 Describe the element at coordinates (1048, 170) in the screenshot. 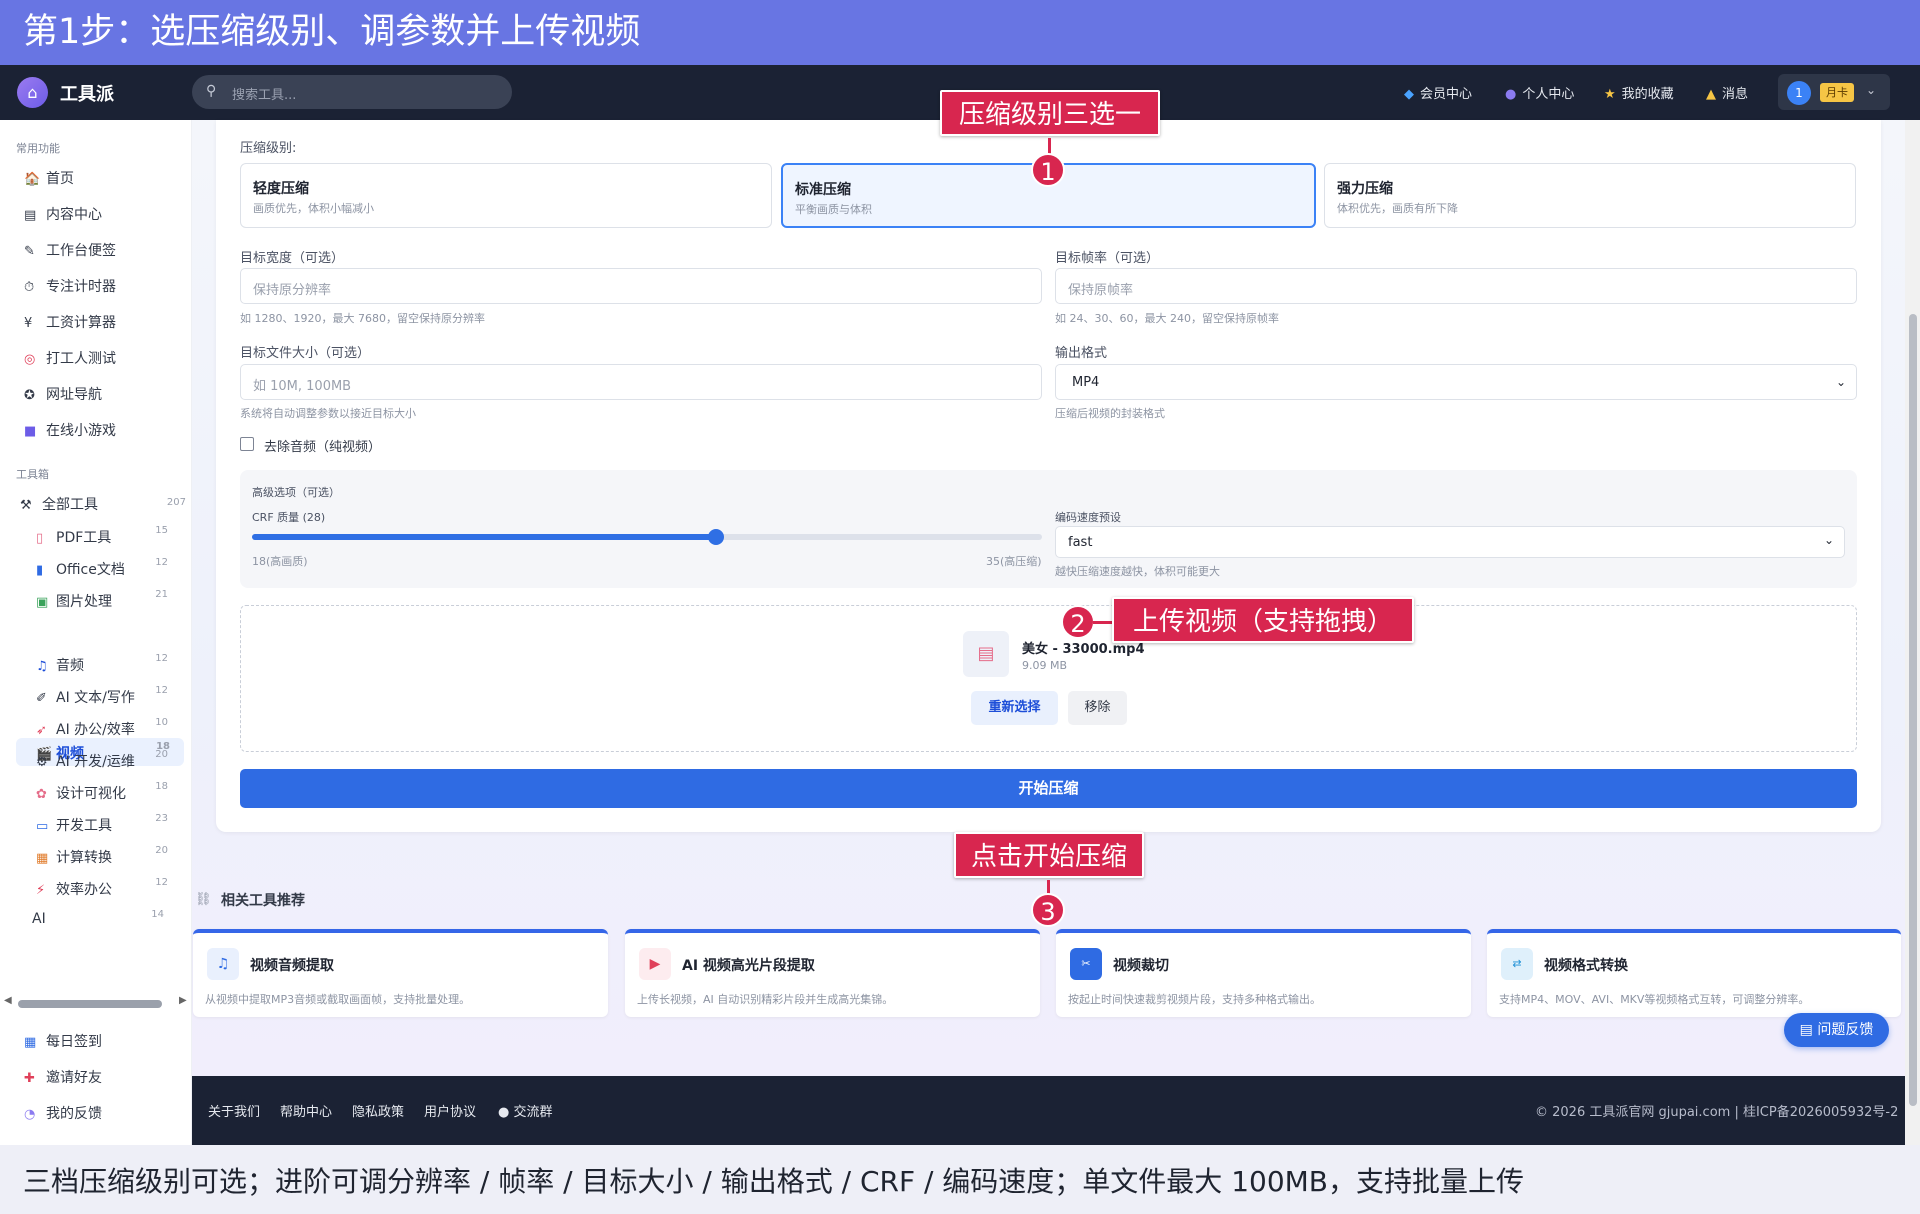

I see `annotation-number-1: 1` at that location.